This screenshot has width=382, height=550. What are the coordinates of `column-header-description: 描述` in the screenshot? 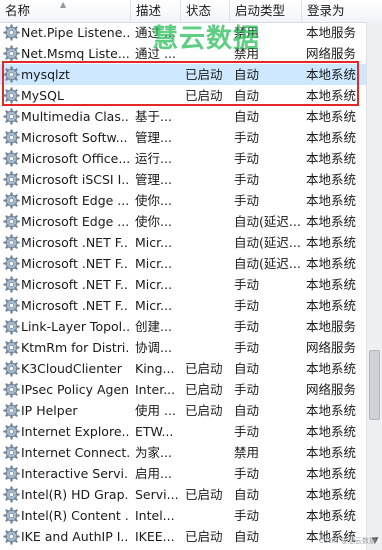 It's located at (156, 11).